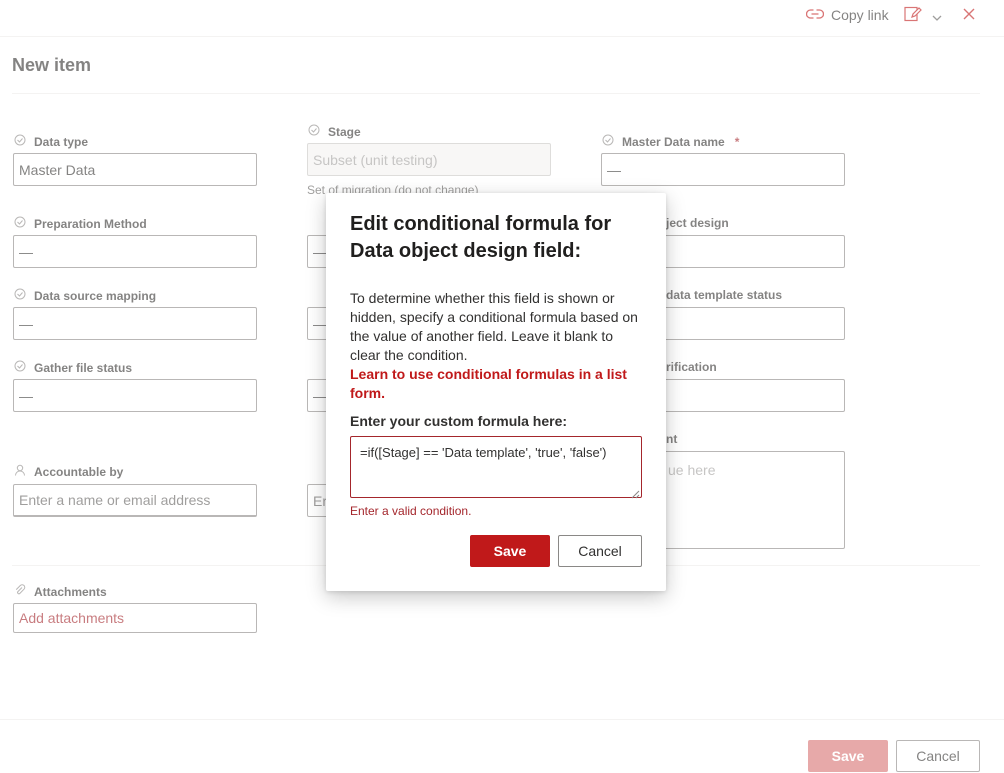 This screenshot has width=1004, height=773. I want to click on formula-error: Enter a valid condition., so click(411, 511).